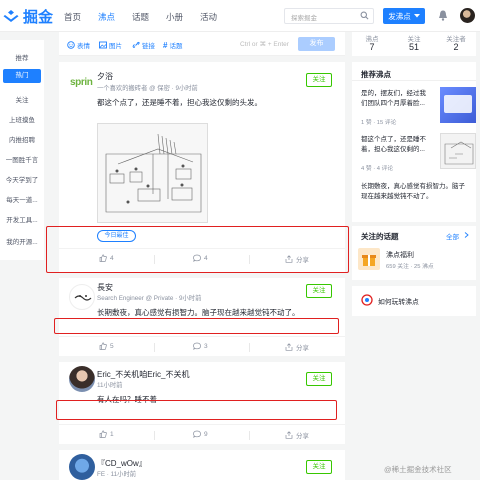 This screenshot has width=480, height=480. What do you see at coordinates (367, 300) in the screenshot?
I see `guide-icon` at bounding box center [367, 300].